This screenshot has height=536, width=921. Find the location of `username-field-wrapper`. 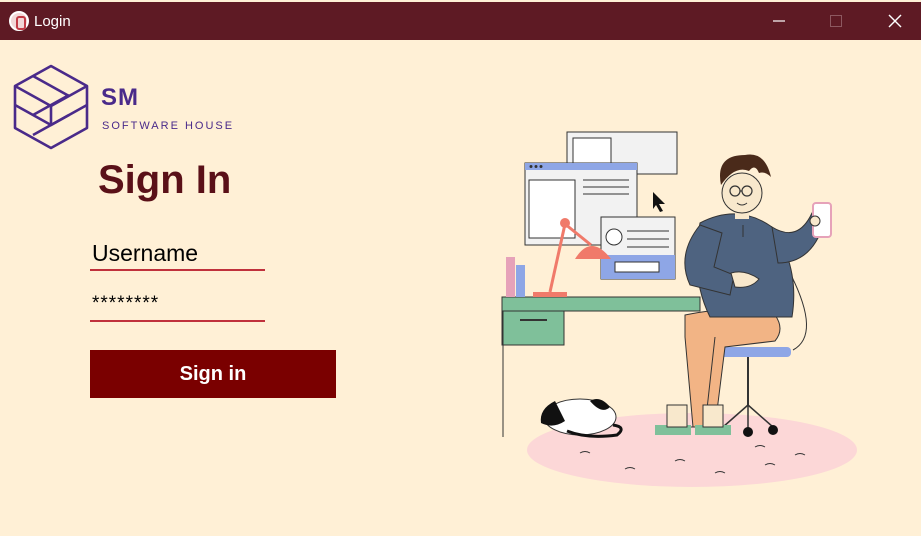

username-field-wrapper is located at coordinates (177, 254).